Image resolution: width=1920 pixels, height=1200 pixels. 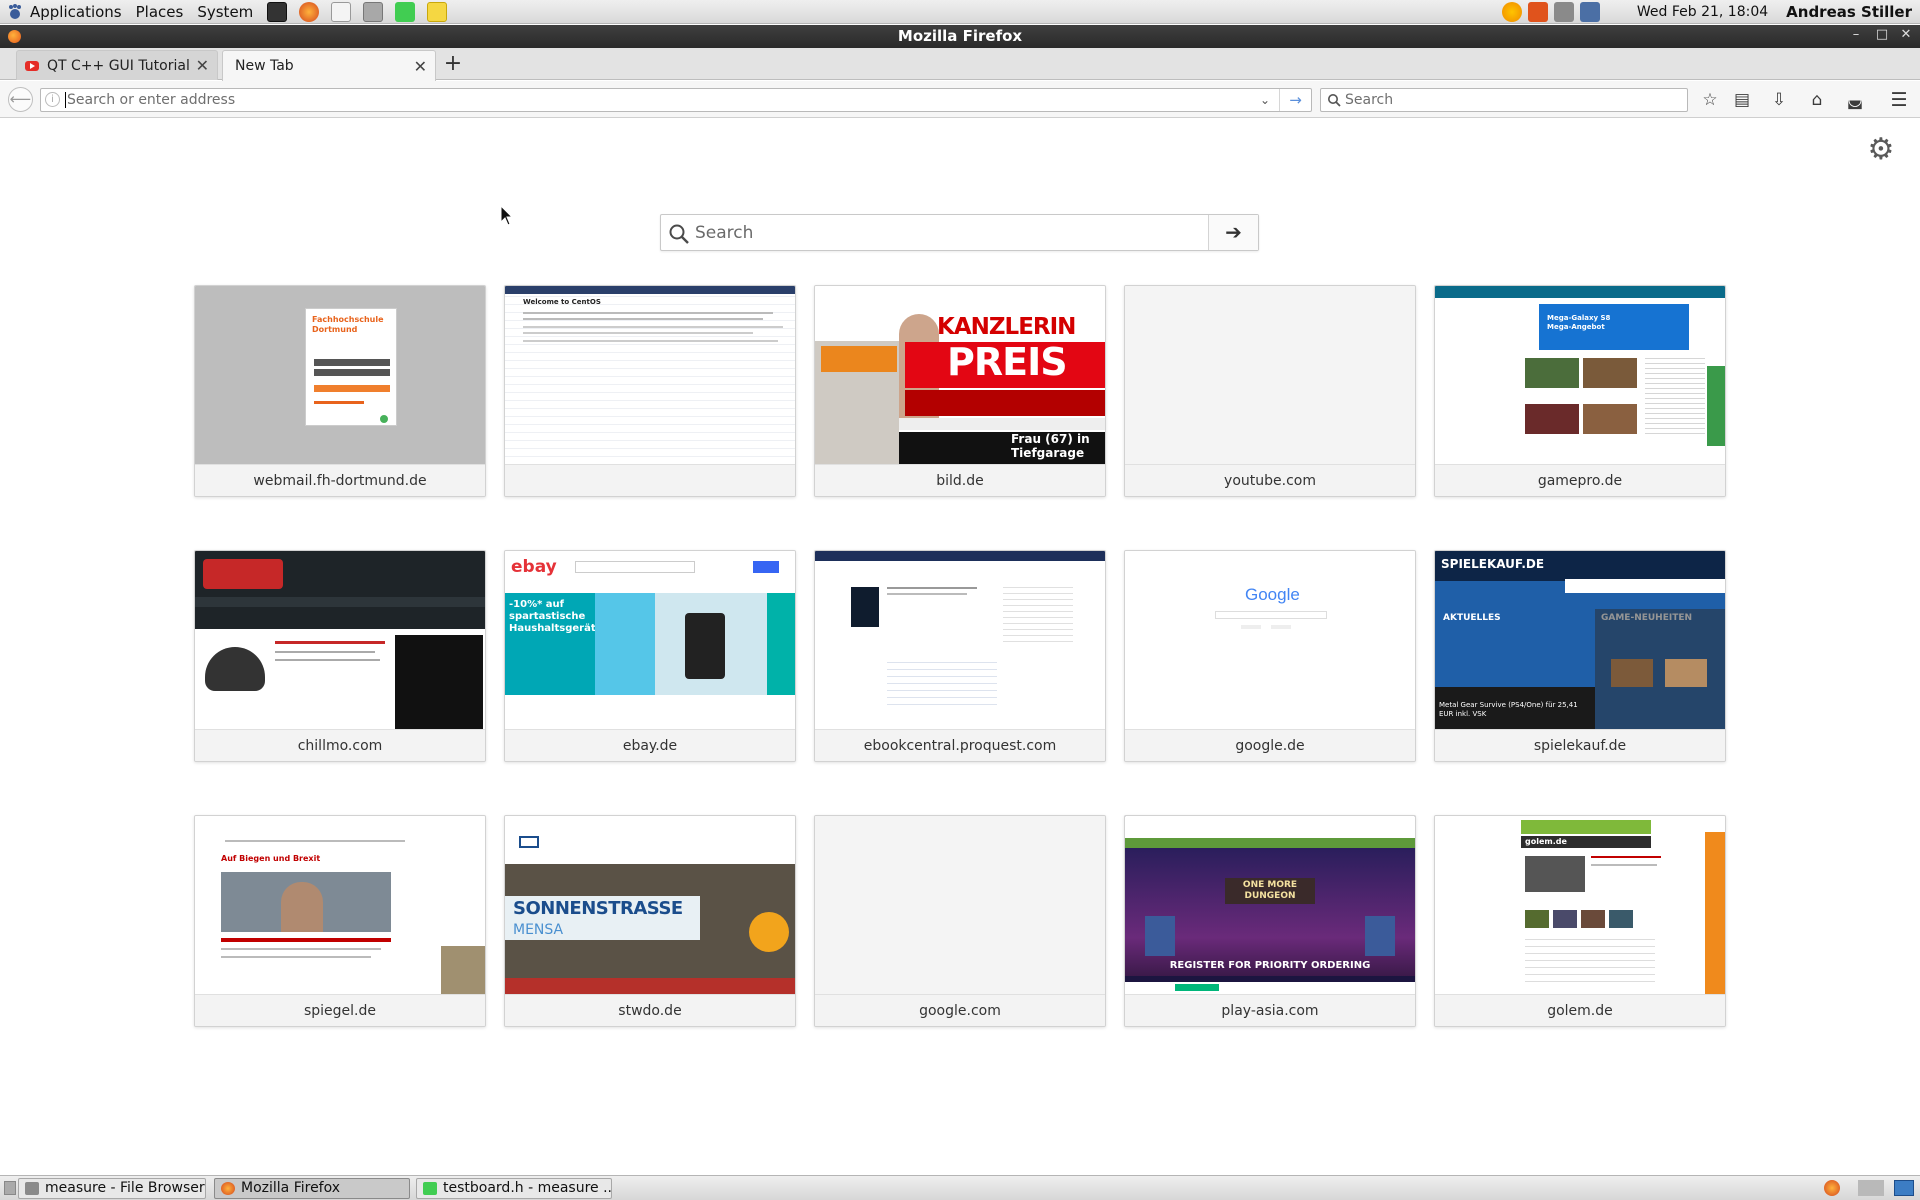 I want to click on places-menu: Places, so click(x=161, y=12).